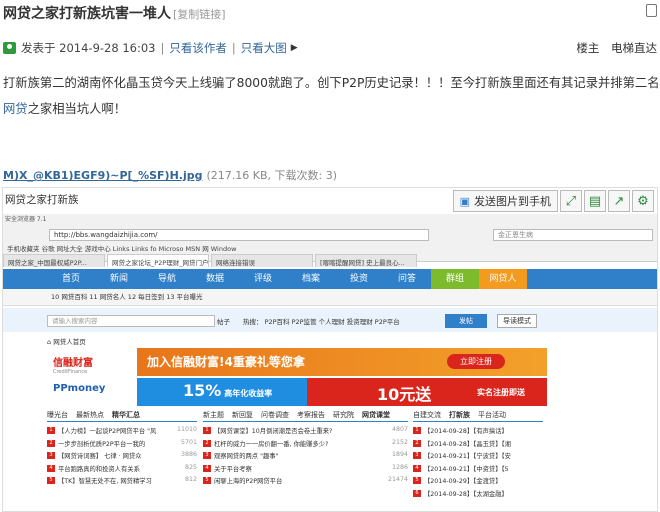 Image resolution: width=660 pixels, height=512 pixels. What do you see at coordinates (343, 415) in the screenshot?
I see `col-tab: 研究院` at bounding box center [343, 415].